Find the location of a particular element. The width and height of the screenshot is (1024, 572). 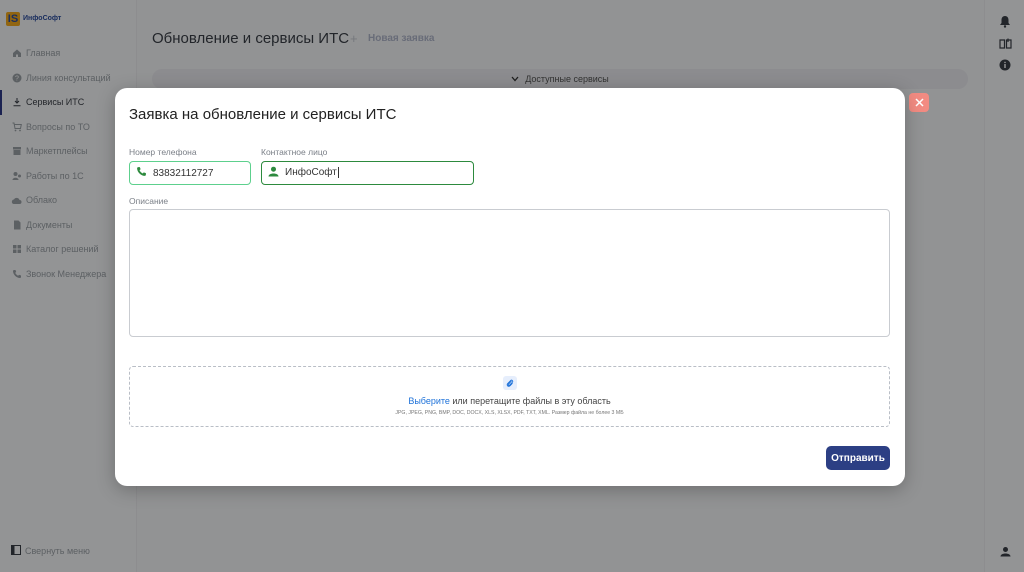

person-icon is located at coordinates (273, 173).